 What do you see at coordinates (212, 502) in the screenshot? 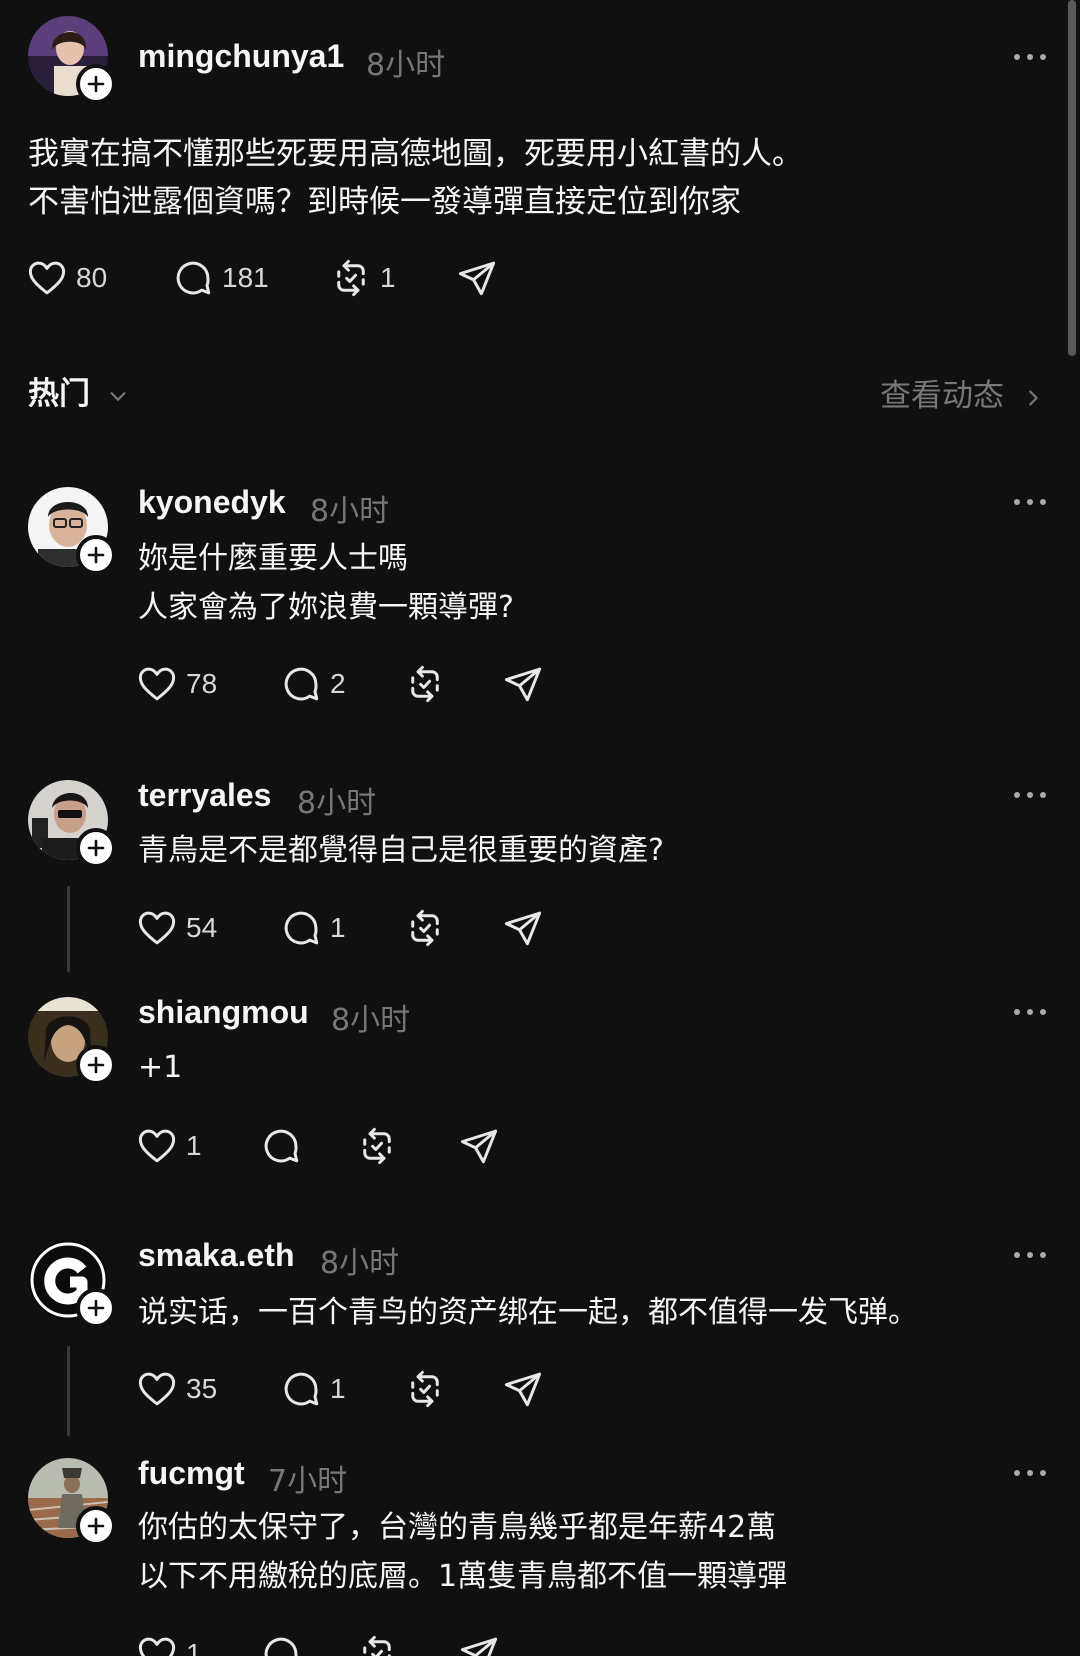
I see `comment-username: kyonedyk` at bounding box center [212, 502].